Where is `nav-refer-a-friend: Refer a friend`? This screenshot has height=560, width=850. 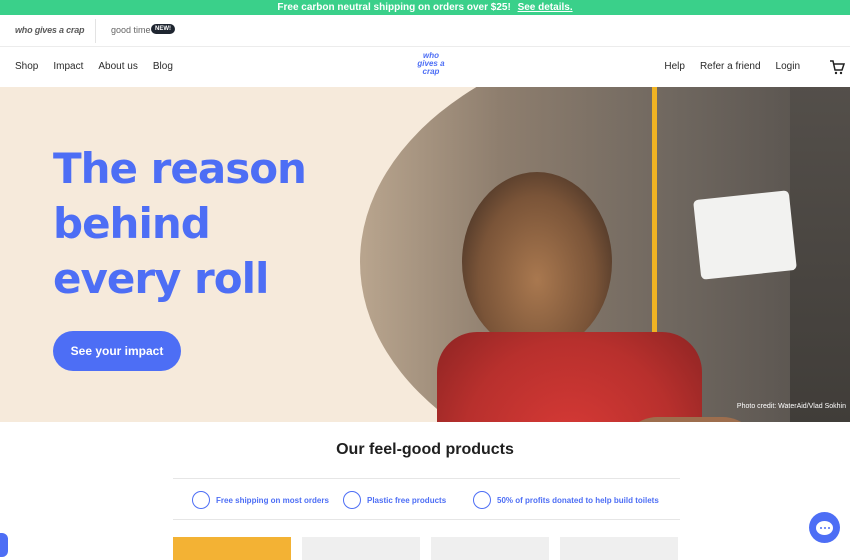
nav-refer-a-friend: Refer a friend is located at coordinates (730, 66).